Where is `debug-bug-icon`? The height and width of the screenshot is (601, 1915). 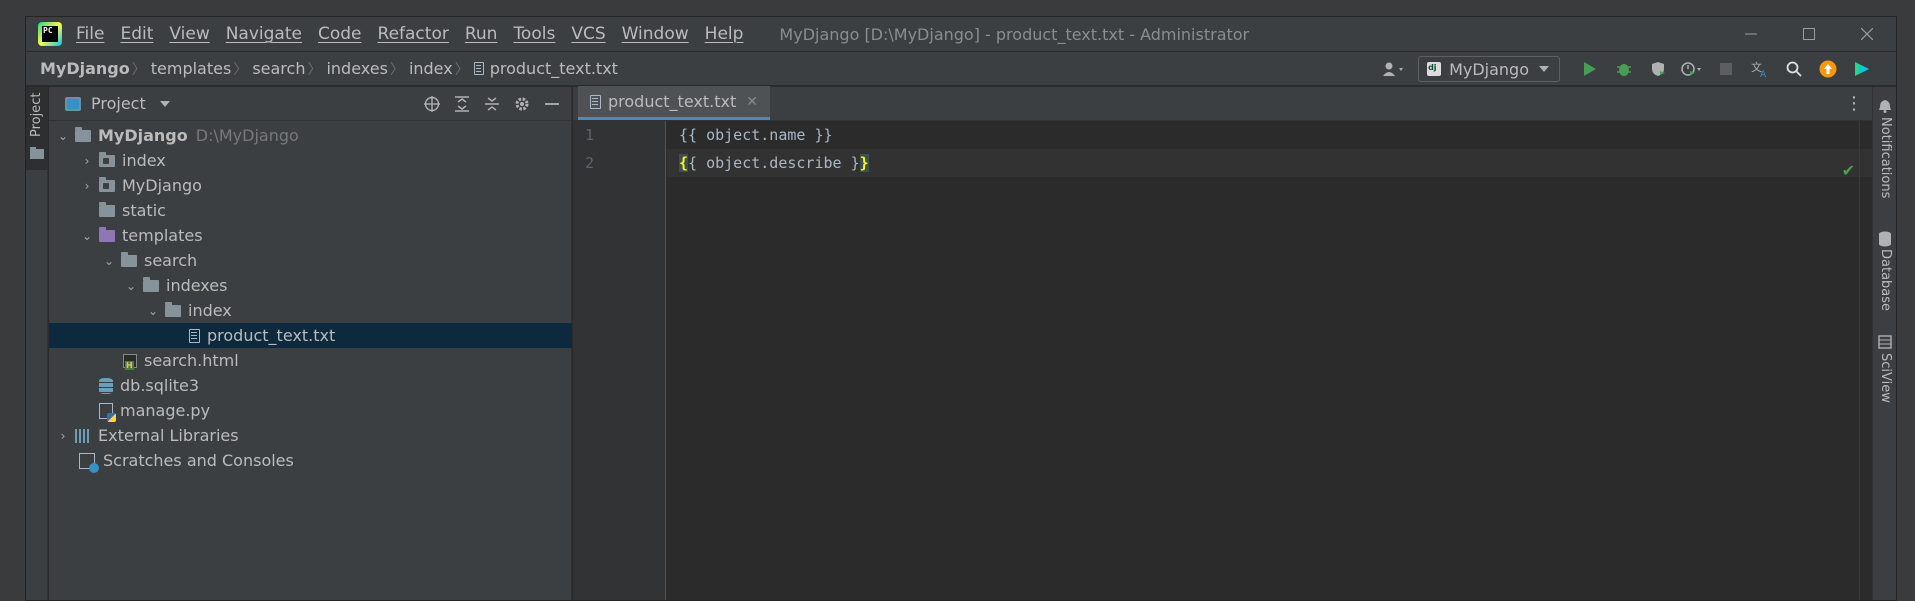
debug-bug-icon is located at coordinates (1624, 70).